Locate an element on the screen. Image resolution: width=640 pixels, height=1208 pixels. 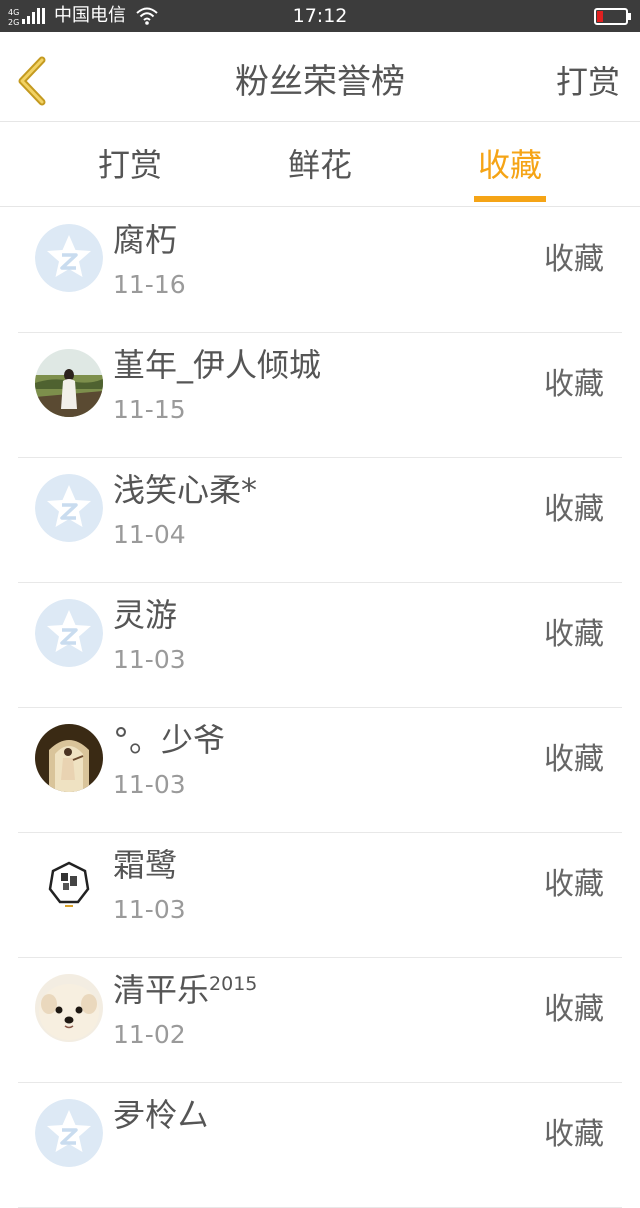
fan-name: 霜鹭 is located at coordinates (145, 865).